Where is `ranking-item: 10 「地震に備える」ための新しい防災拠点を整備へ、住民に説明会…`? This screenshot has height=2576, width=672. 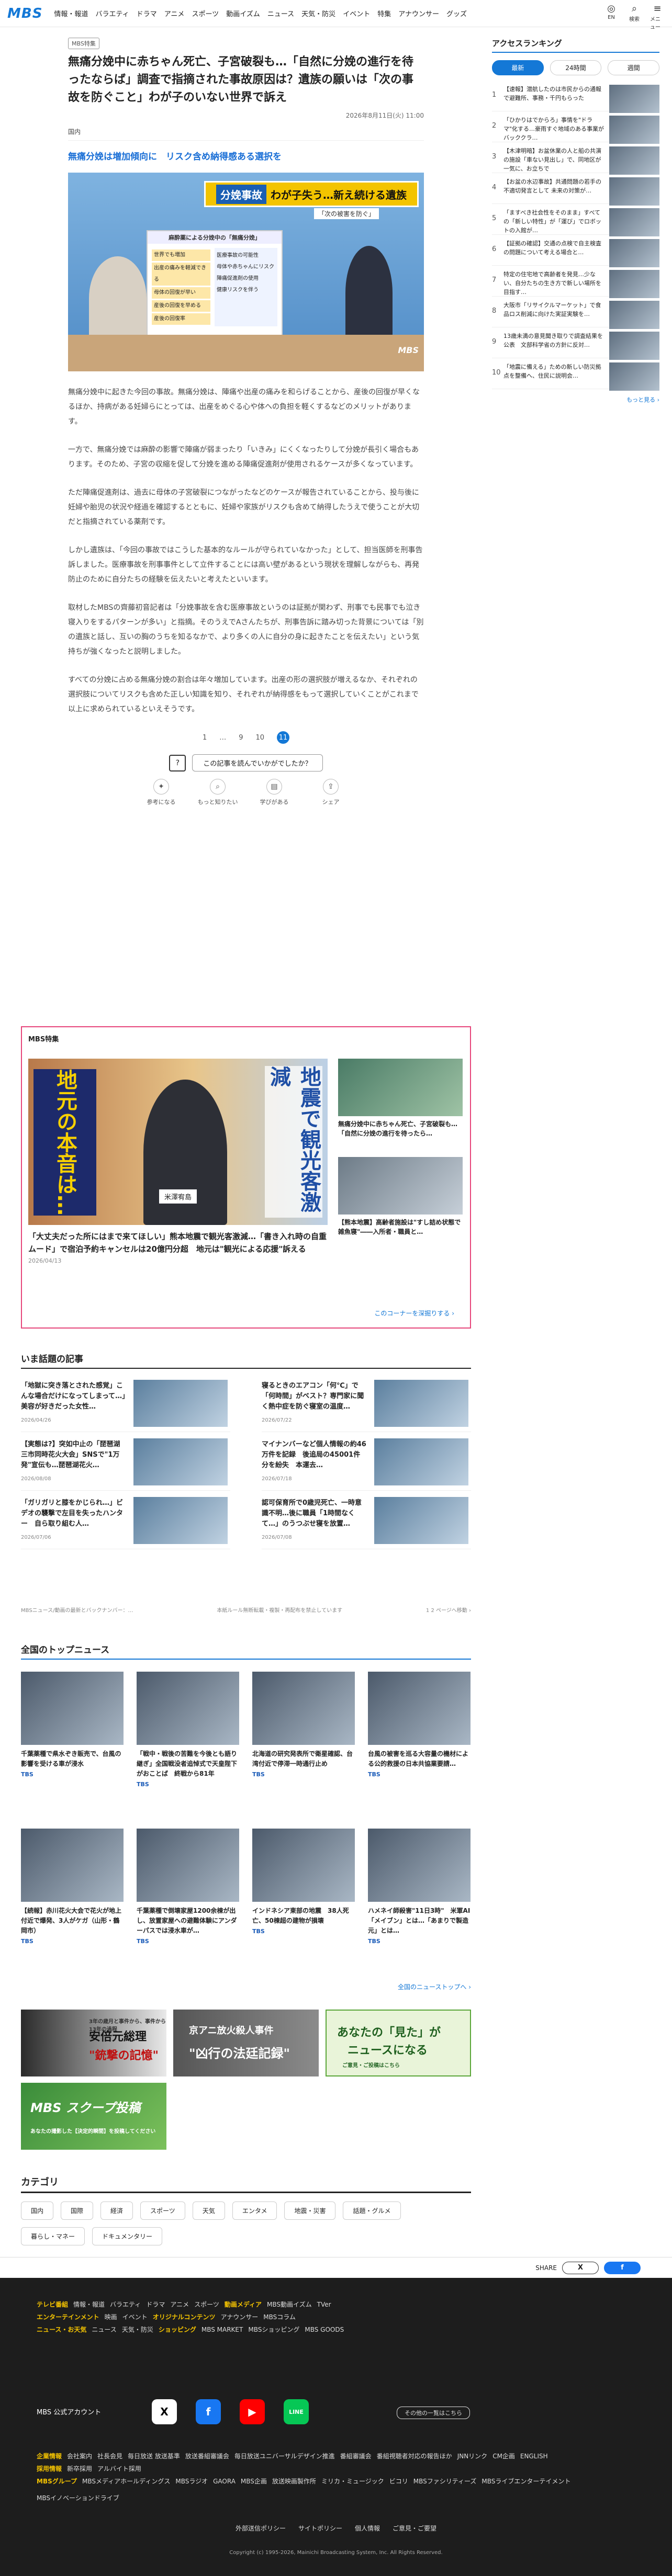 ranking-item: 10 「地震に備える」ための新しい防災拠点を整備へ、住民に説明会… is located at coordinates (575, 374).